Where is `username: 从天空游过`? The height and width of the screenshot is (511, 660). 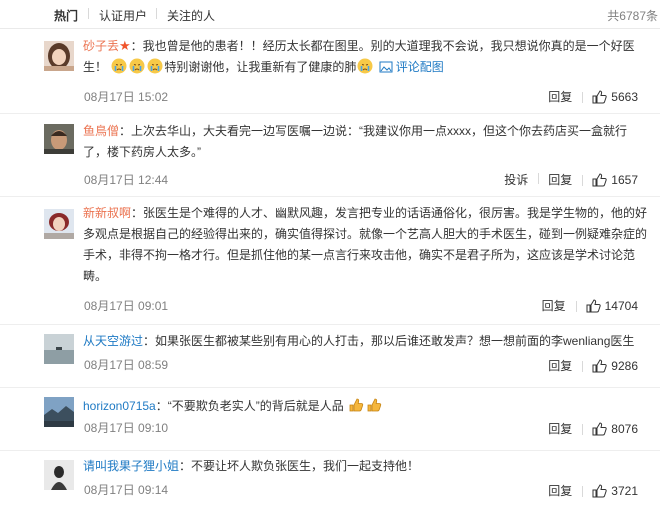 username: 从天空游过 is located at coordinates (113, 341).